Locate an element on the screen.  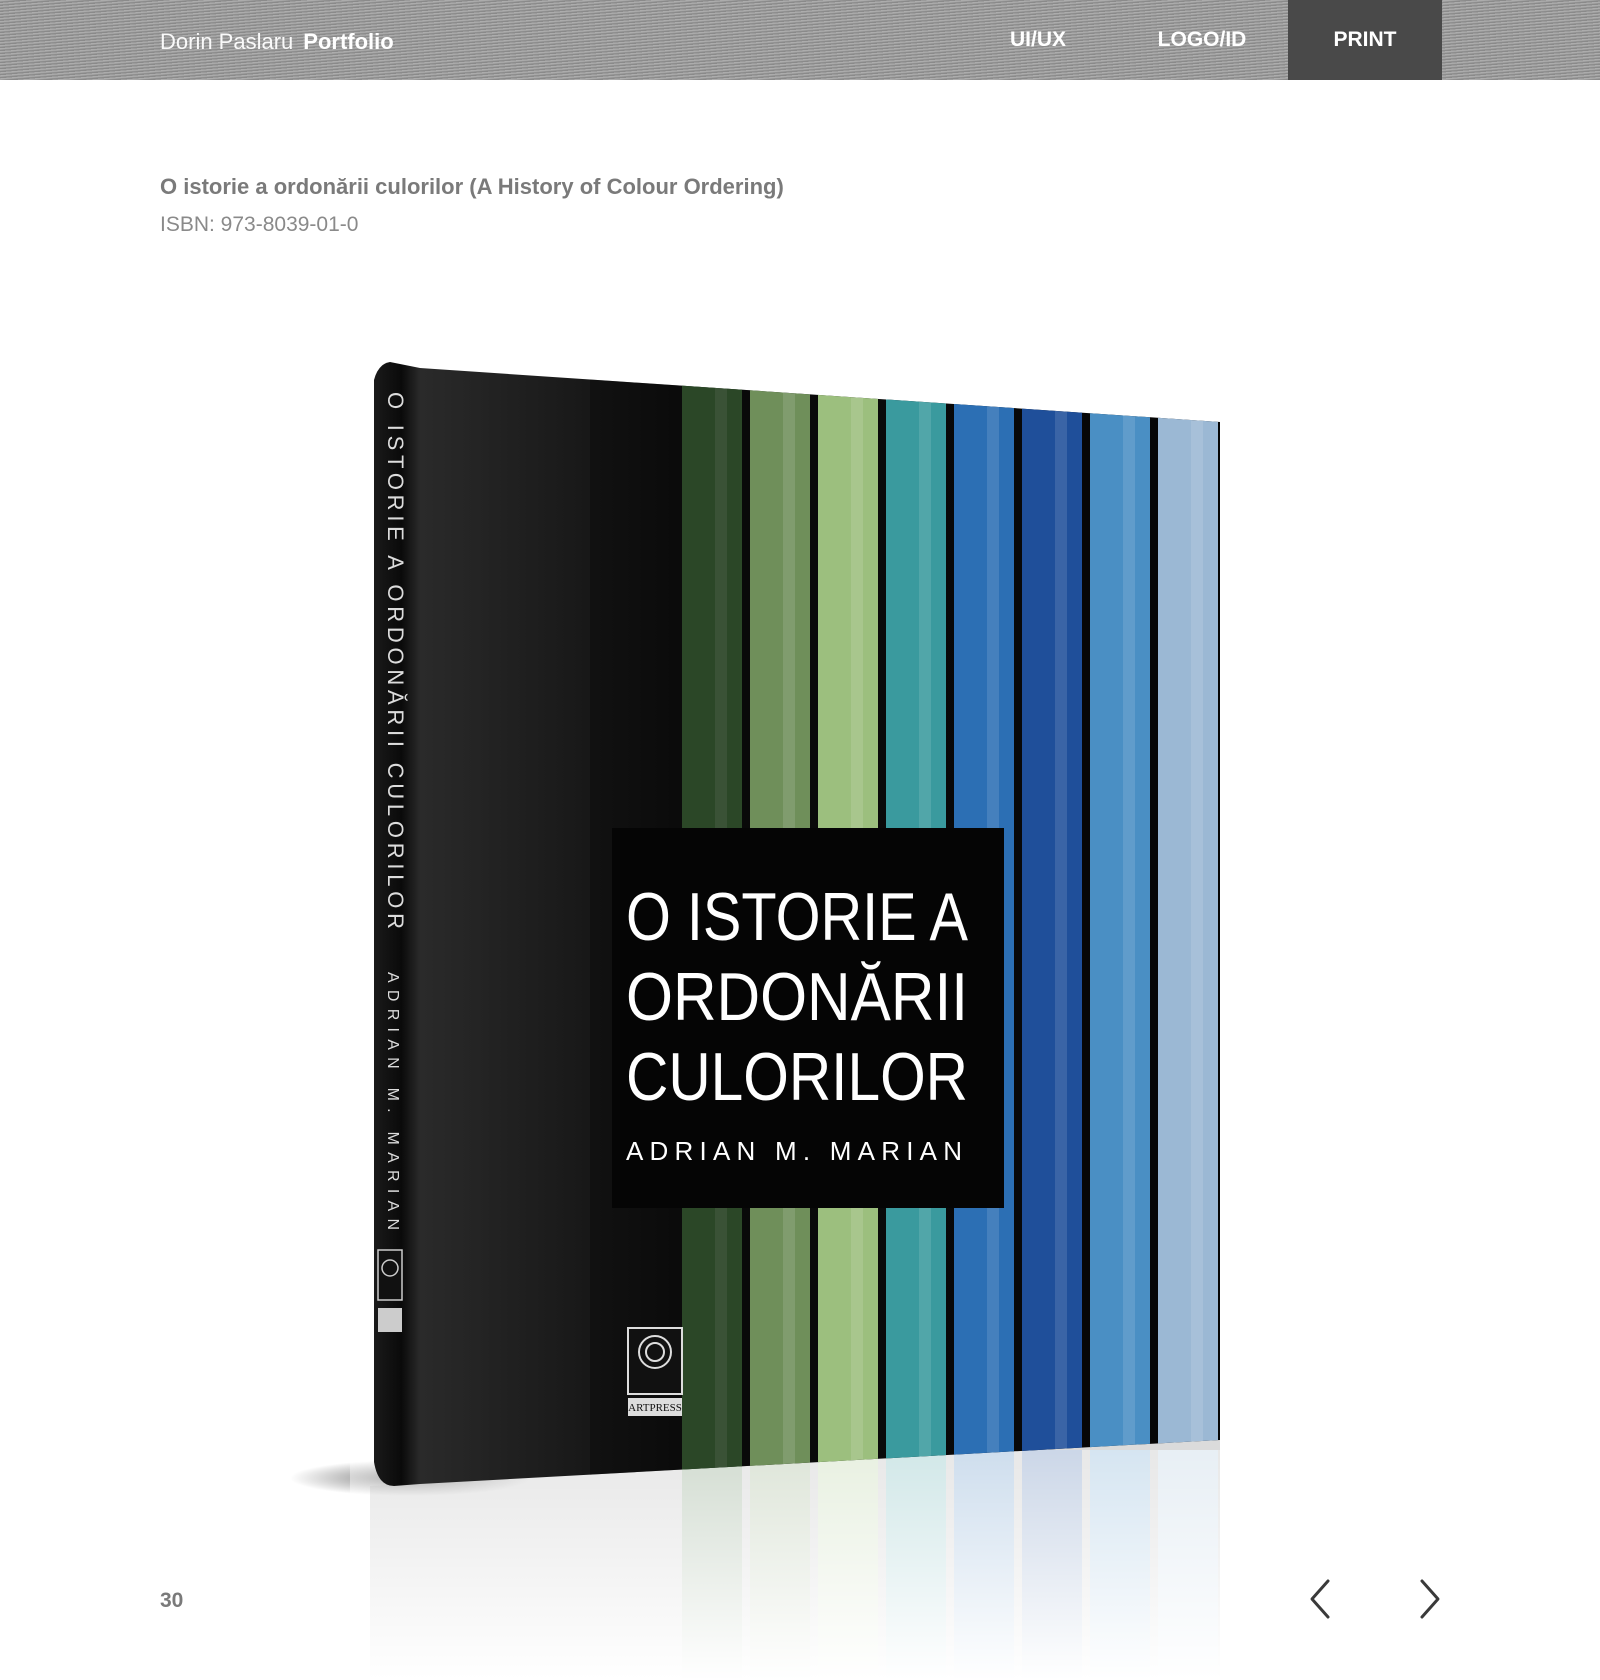
chevron-right-icon is located at coordinates (1430, 1599).